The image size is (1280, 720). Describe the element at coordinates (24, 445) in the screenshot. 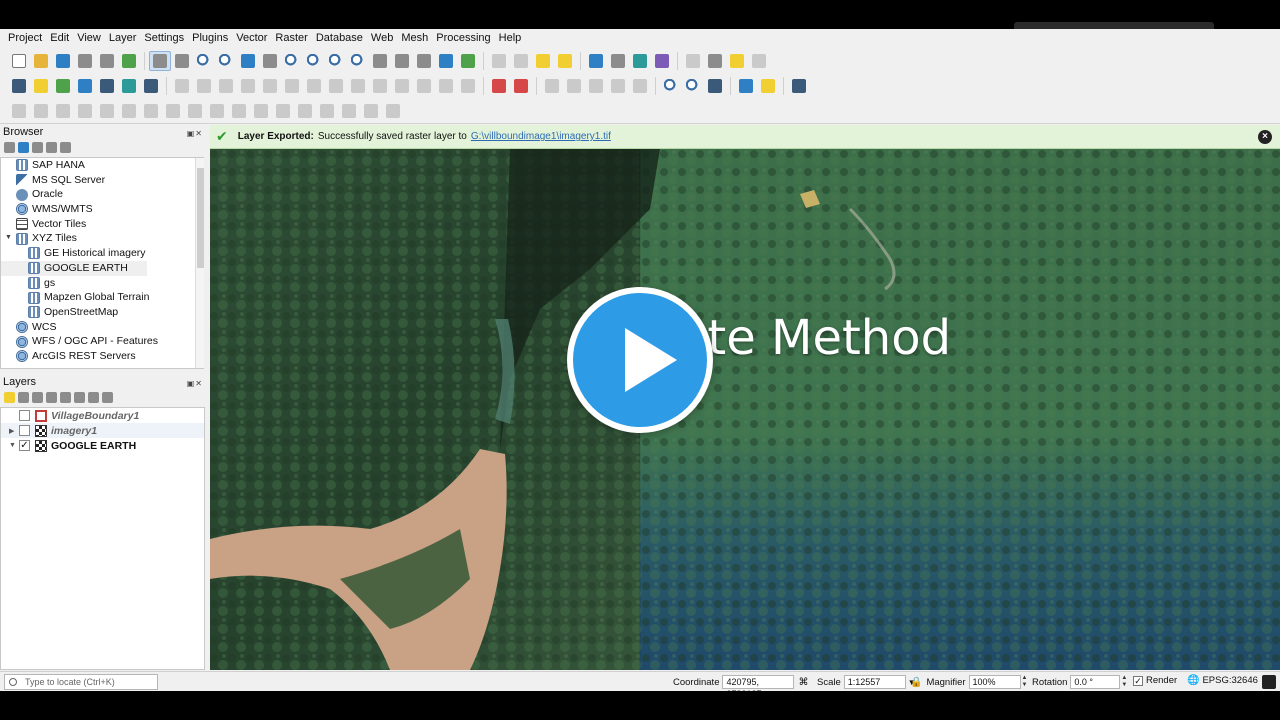

I see `layer-visibility-checkbox: ✓` at that location.